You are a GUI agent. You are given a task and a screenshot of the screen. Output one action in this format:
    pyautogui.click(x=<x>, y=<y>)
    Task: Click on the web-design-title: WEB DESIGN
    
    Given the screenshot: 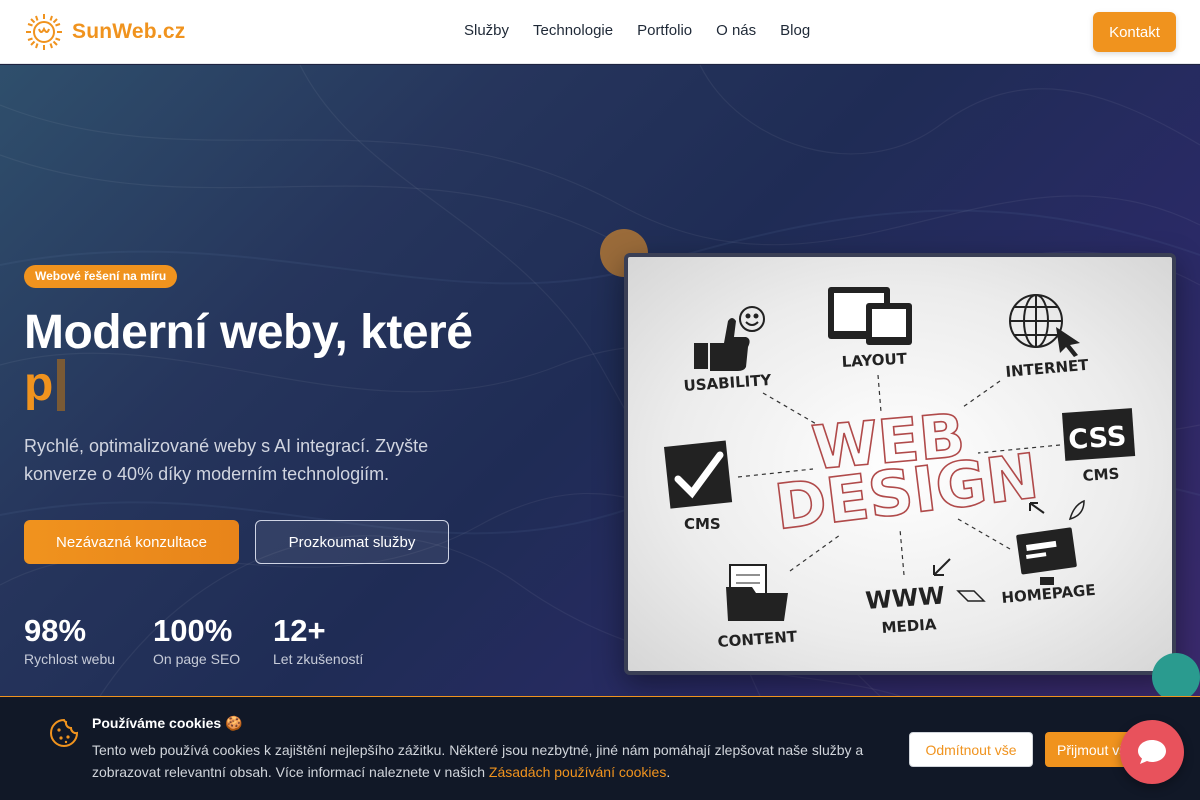 What is the action you would take?
    pyautogui.click(x=906, y=472)
    